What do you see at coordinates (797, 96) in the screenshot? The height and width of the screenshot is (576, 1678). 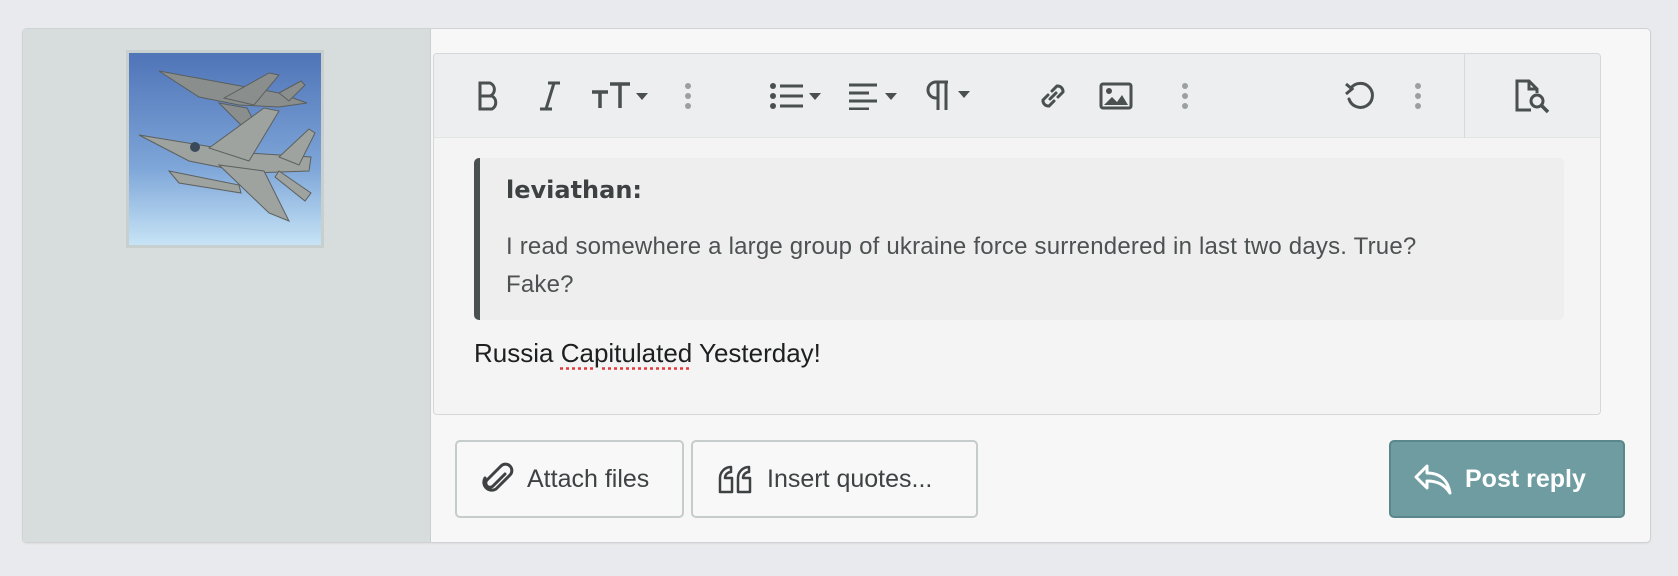 I see `list-icon` at bounding box center [797, 96].